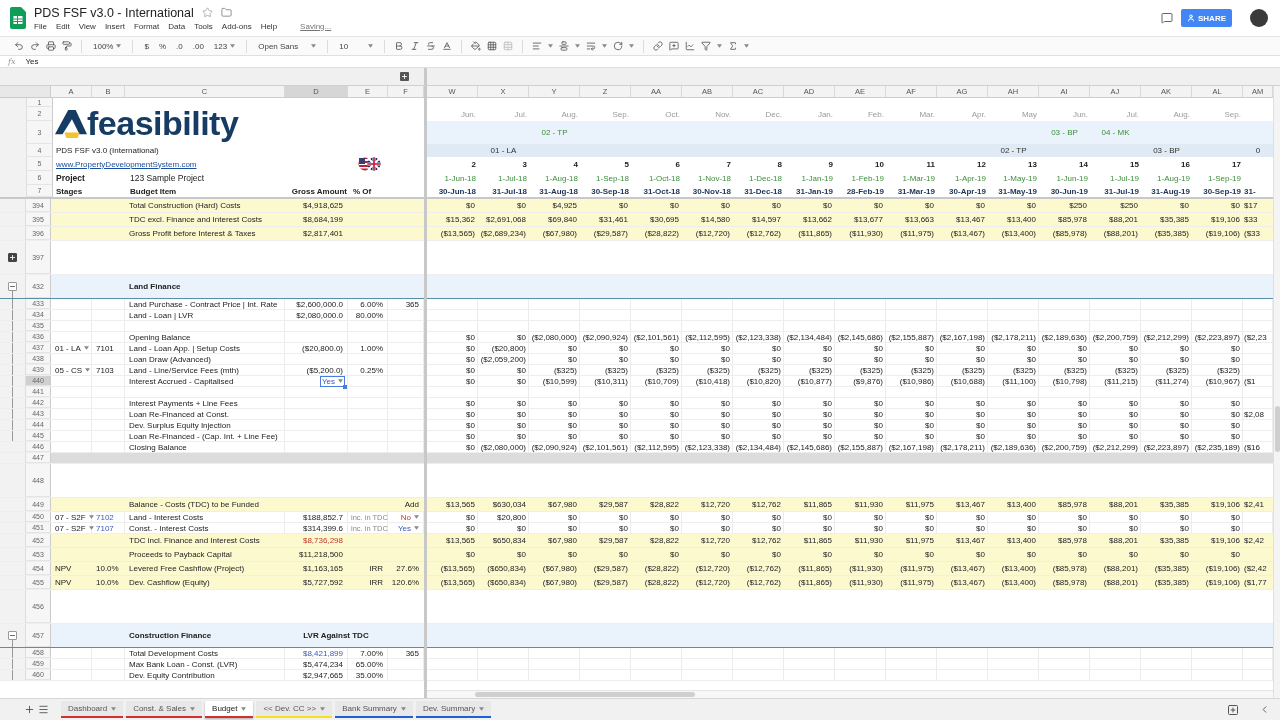 This screenshot has width=1280, height=720. I want to click on explore-icon, so click(1233, 709).